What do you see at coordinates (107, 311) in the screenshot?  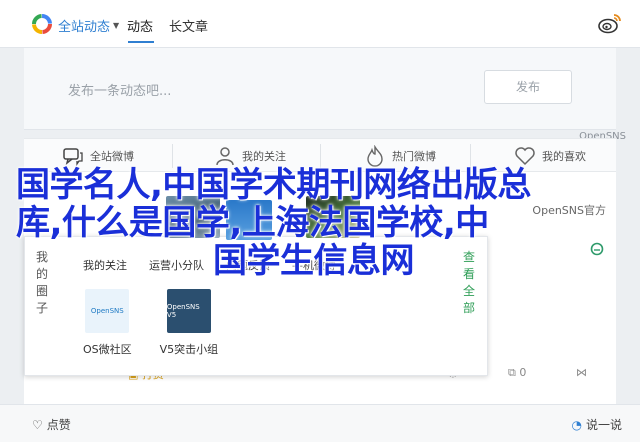 I see `group-thumbnail: OpenSNS` at bounding box center [107, 311].